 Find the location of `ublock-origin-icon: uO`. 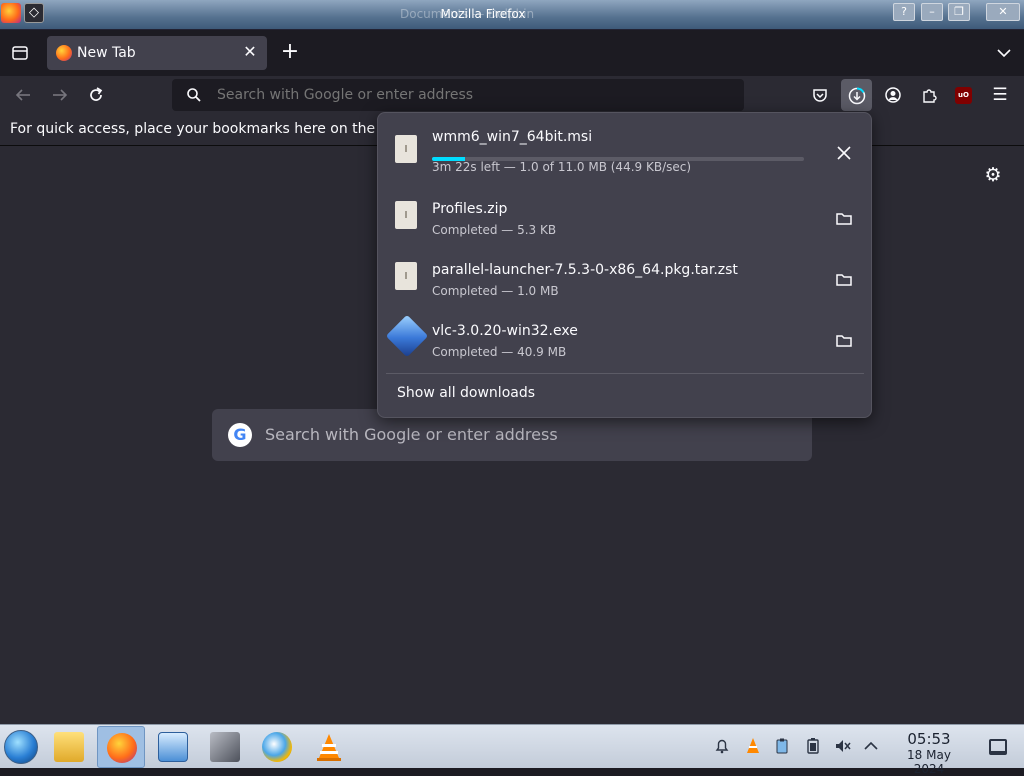

ublock-origin-icon: uO is located at coordinates (963, 95).